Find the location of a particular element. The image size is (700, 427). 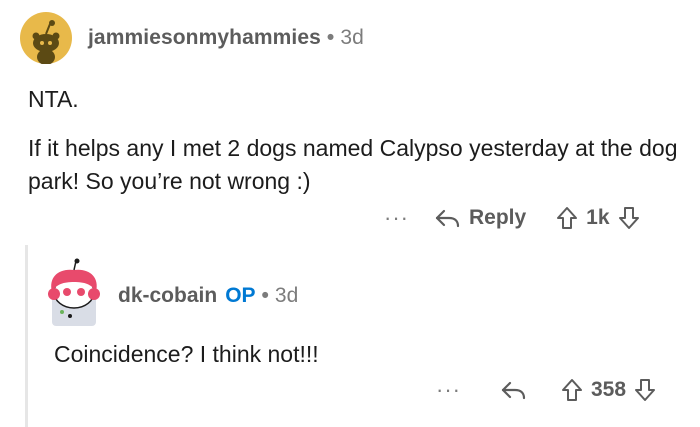

comment-meta: dk-cobain OP • 3d is located at coordinates (208, 296).